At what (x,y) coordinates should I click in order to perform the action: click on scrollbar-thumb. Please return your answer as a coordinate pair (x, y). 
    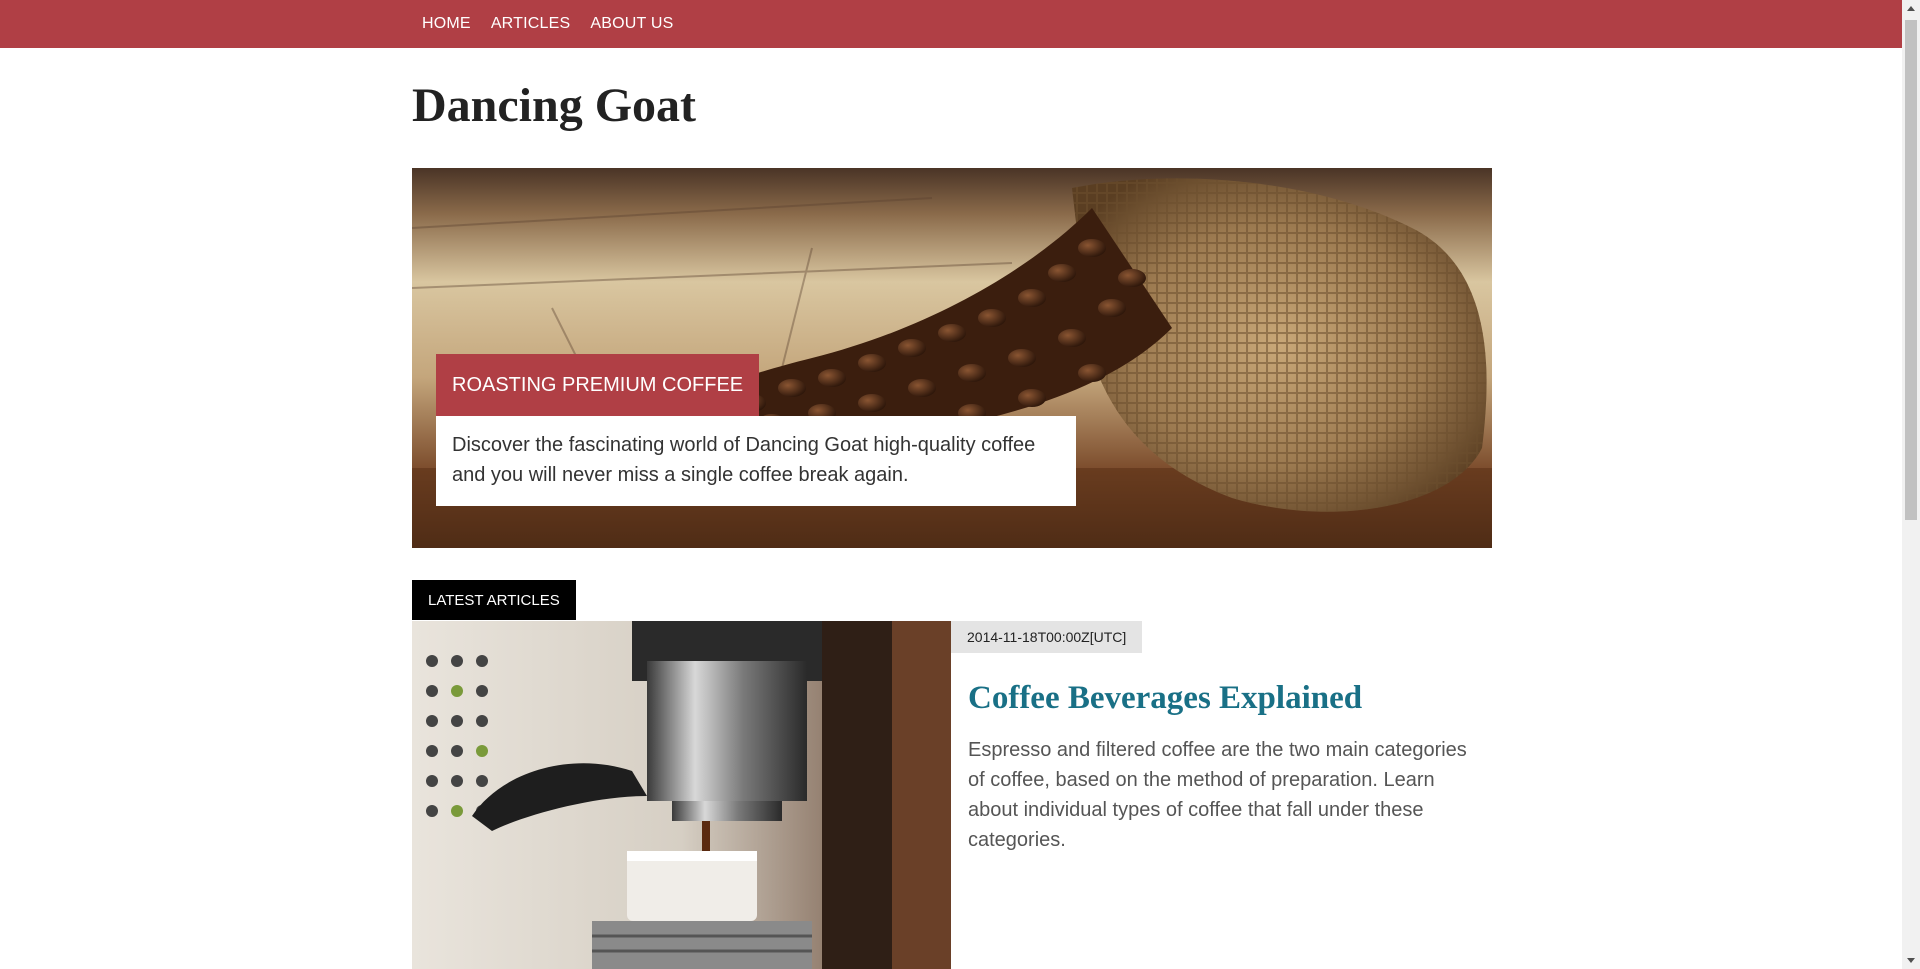
    Looking at the image, I should click on (1911, 270).